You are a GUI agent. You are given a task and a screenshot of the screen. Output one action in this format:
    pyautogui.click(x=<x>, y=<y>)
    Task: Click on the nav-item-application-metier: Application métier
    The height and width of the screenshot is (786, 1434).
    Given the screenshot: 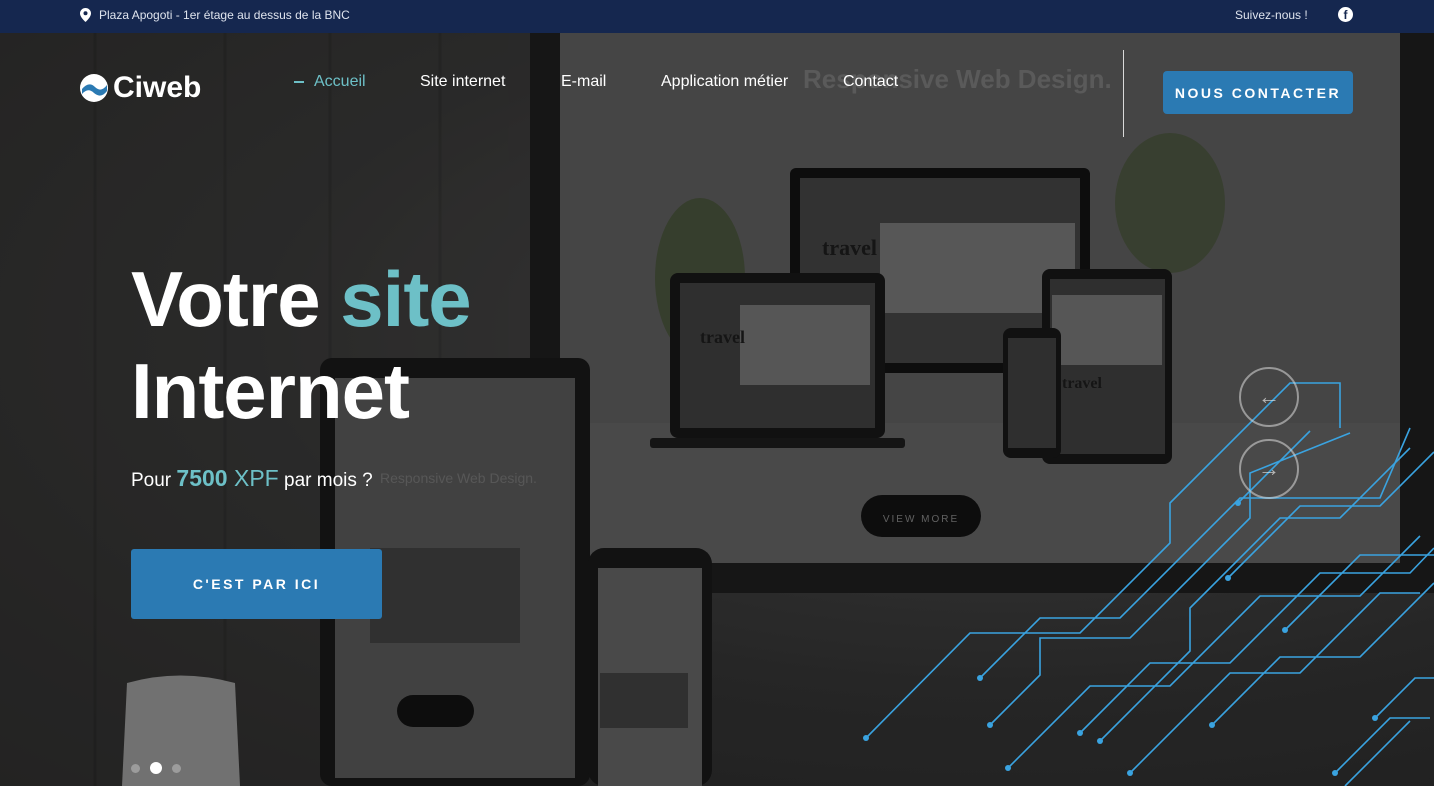 What is the action you would take?
    pyautogui.click(x=724, y=83)
    